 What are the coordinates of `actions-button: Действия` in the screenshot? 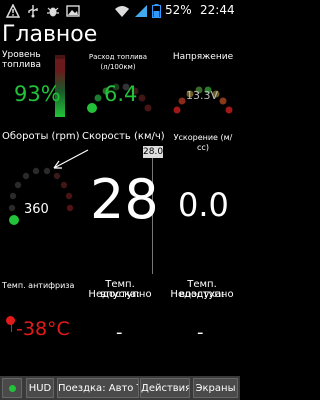 It's located at (165, 388).